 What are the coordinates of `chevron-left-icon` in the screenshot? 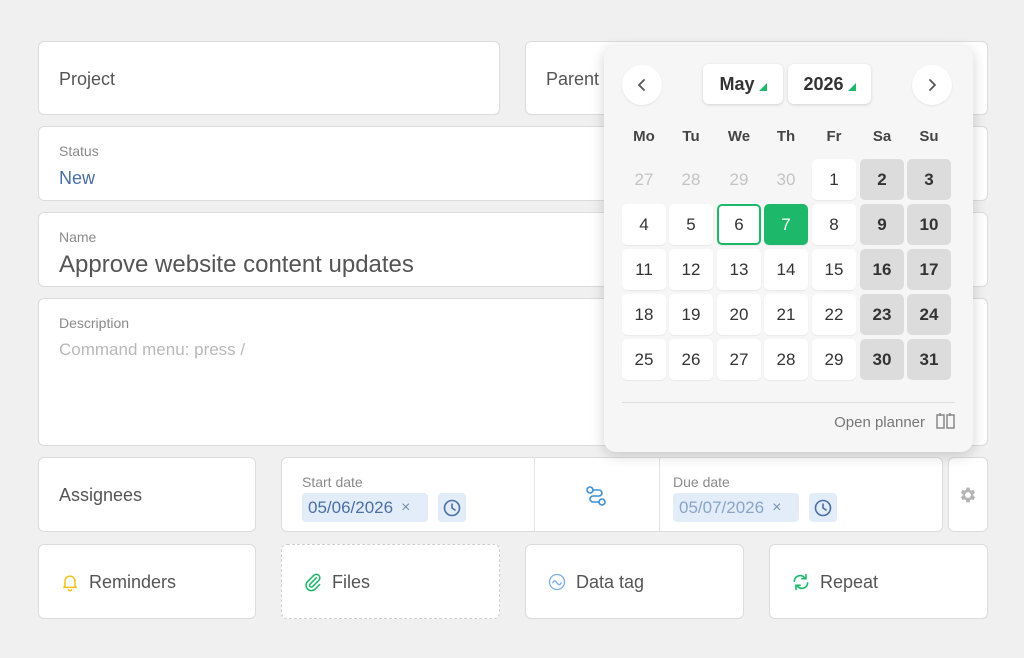 It's located at (641, 85).